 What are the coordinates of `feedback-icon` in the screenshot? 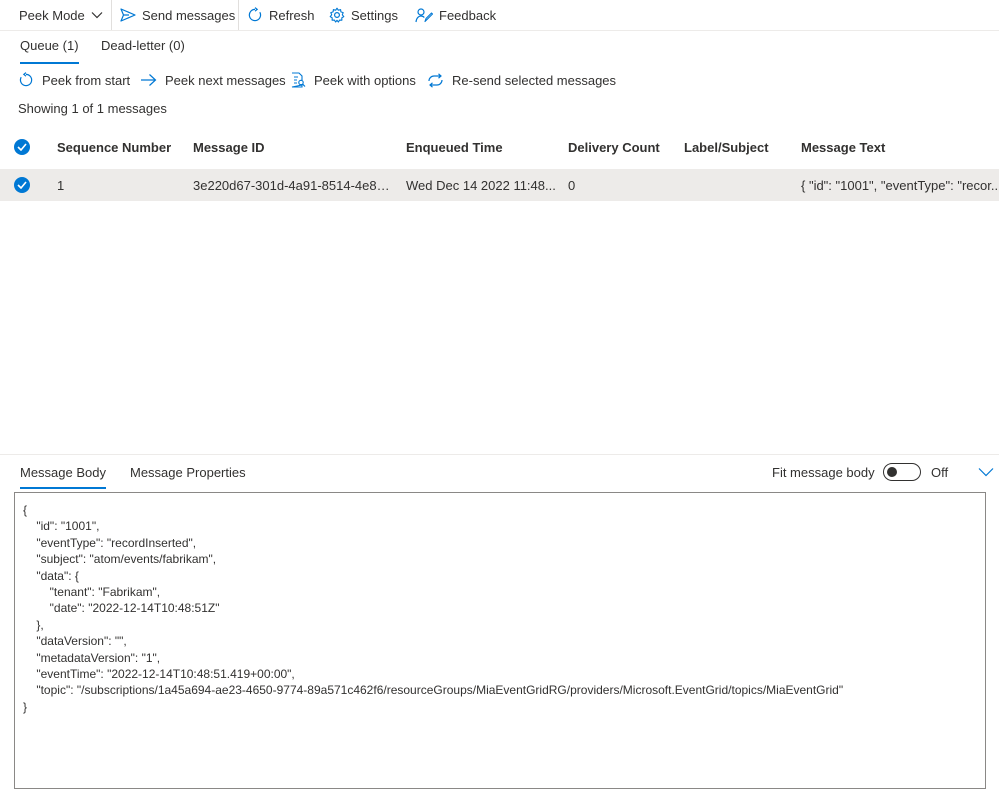 It's located at (424, 15).